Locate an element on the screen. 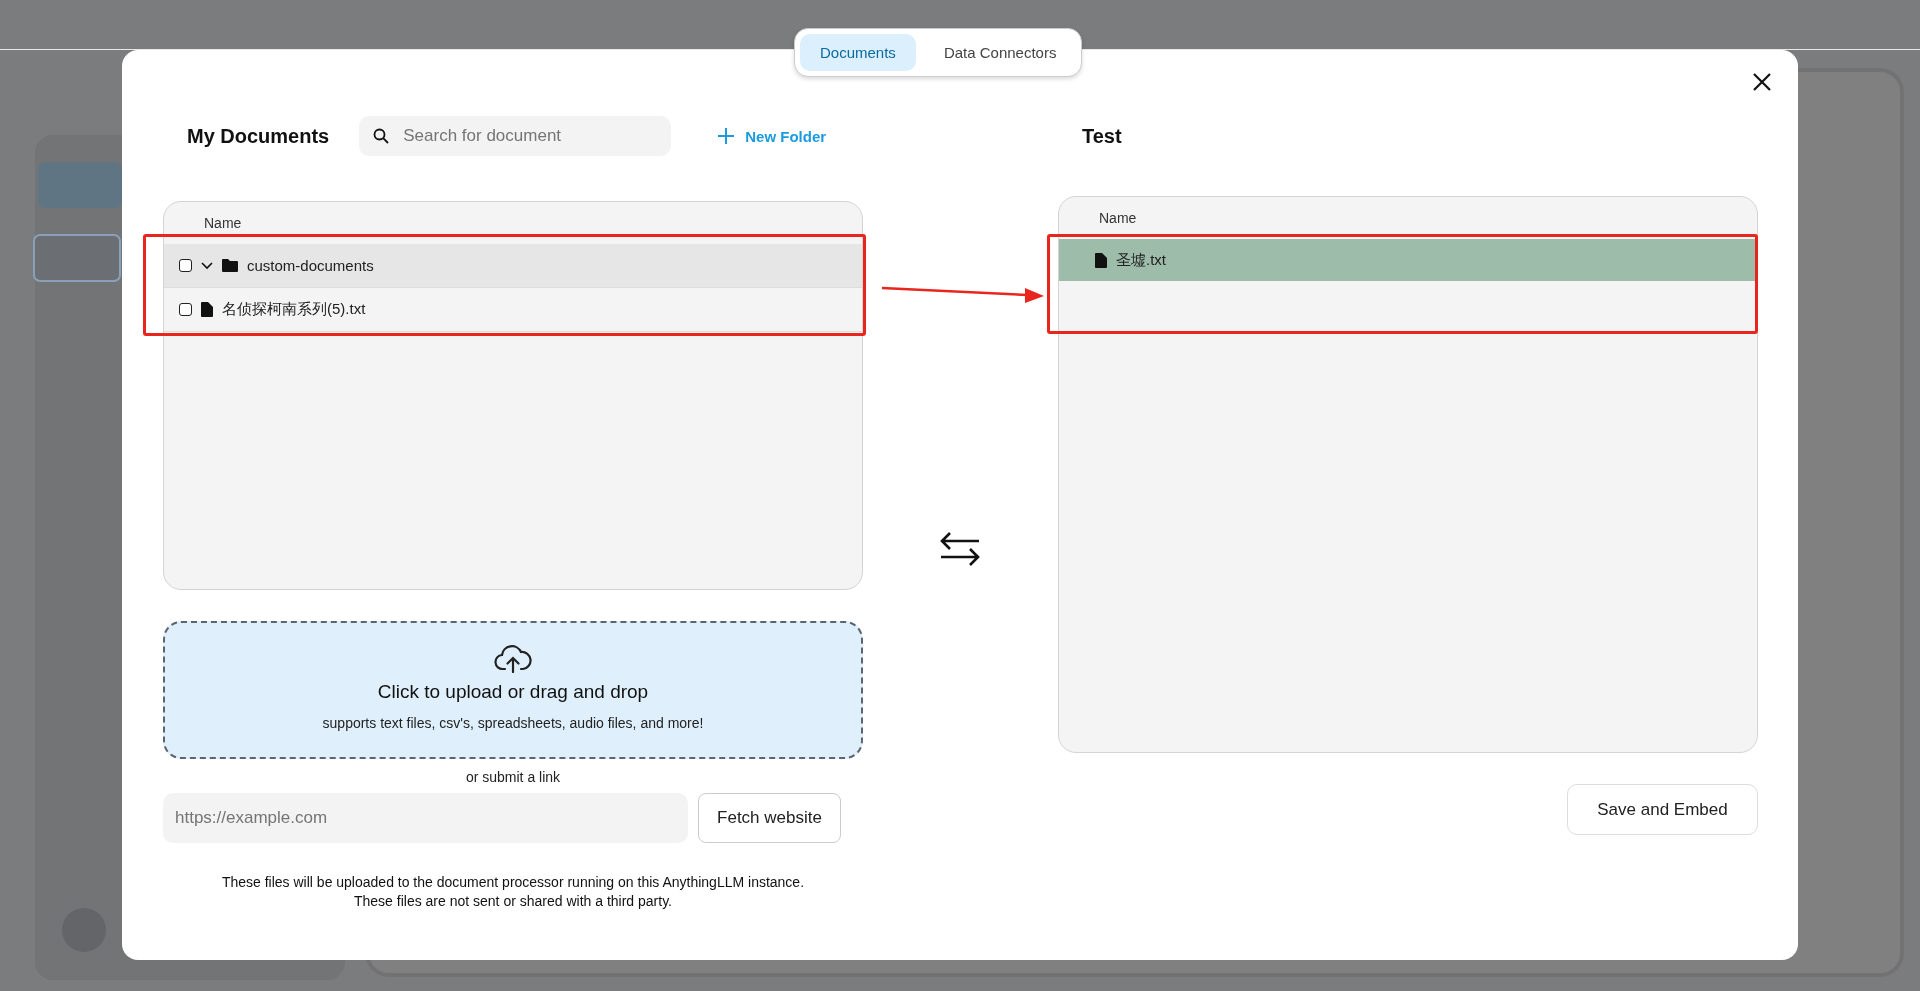 The image size is (1920, 991). table-row: 名侦探柯南系列(5).txt is located at coordinates (513, 310).